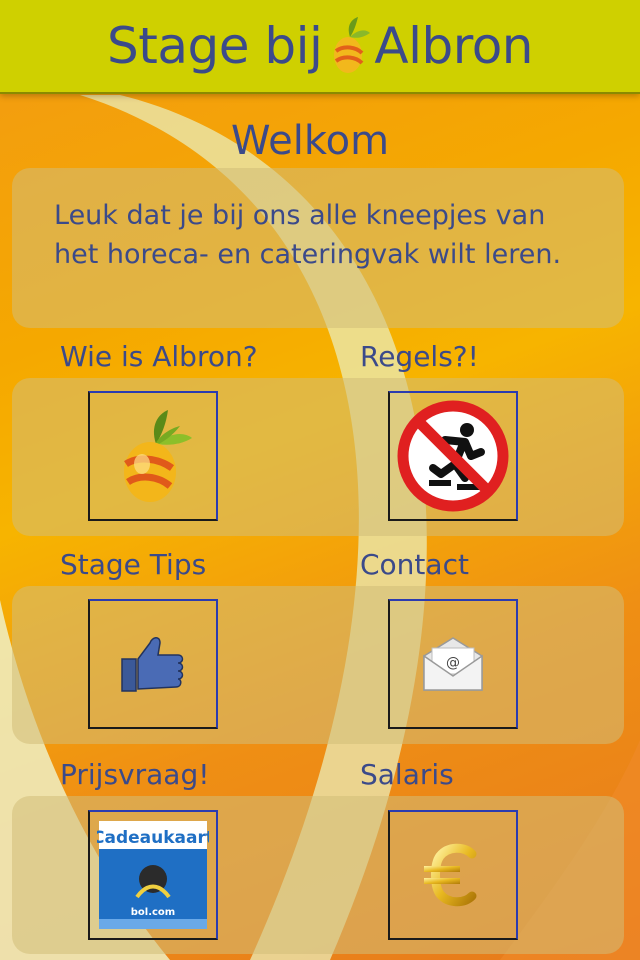 Image resolution: width=640 pixels, height=960 pixels. I want to click on email-envelope-icon: @, so click(453, 664).